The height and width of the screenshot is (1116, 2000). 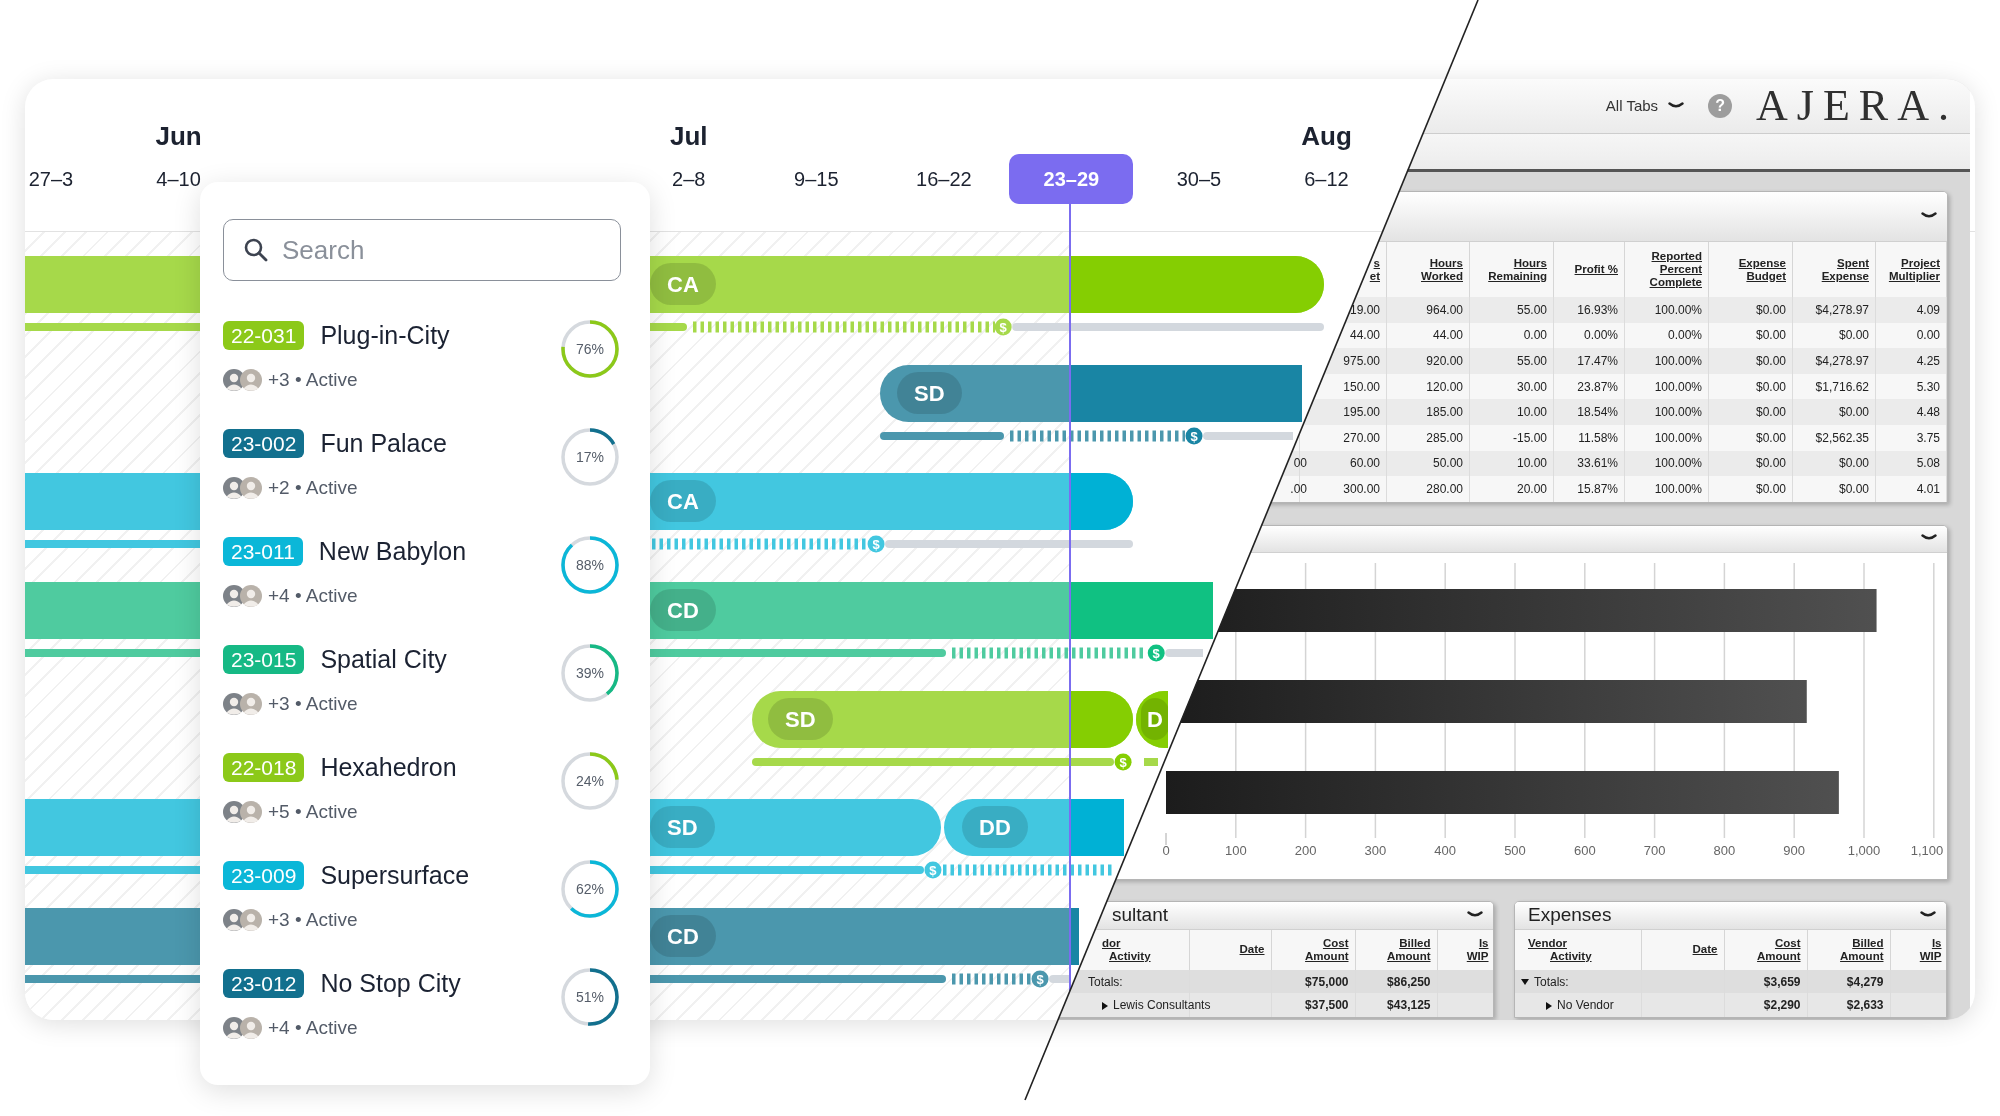 What do you see at coordinates (264, 443) in the screenshot?
I see `project-code: 23-002` at bounding box center [264, 443].